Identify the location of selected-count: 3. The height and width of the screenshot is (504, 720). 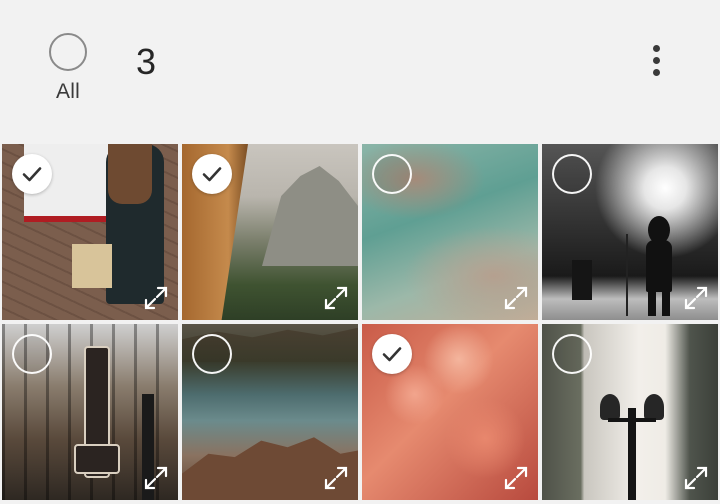
(146, 61).